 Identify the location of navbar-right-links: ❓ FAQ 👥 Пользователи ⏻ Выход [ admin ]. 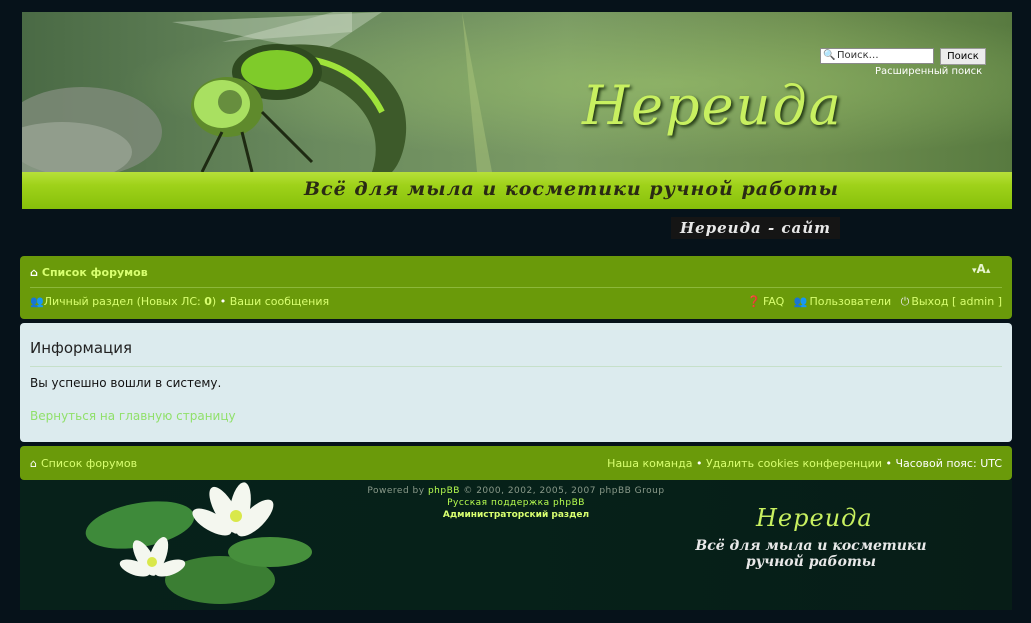
(871, 302).